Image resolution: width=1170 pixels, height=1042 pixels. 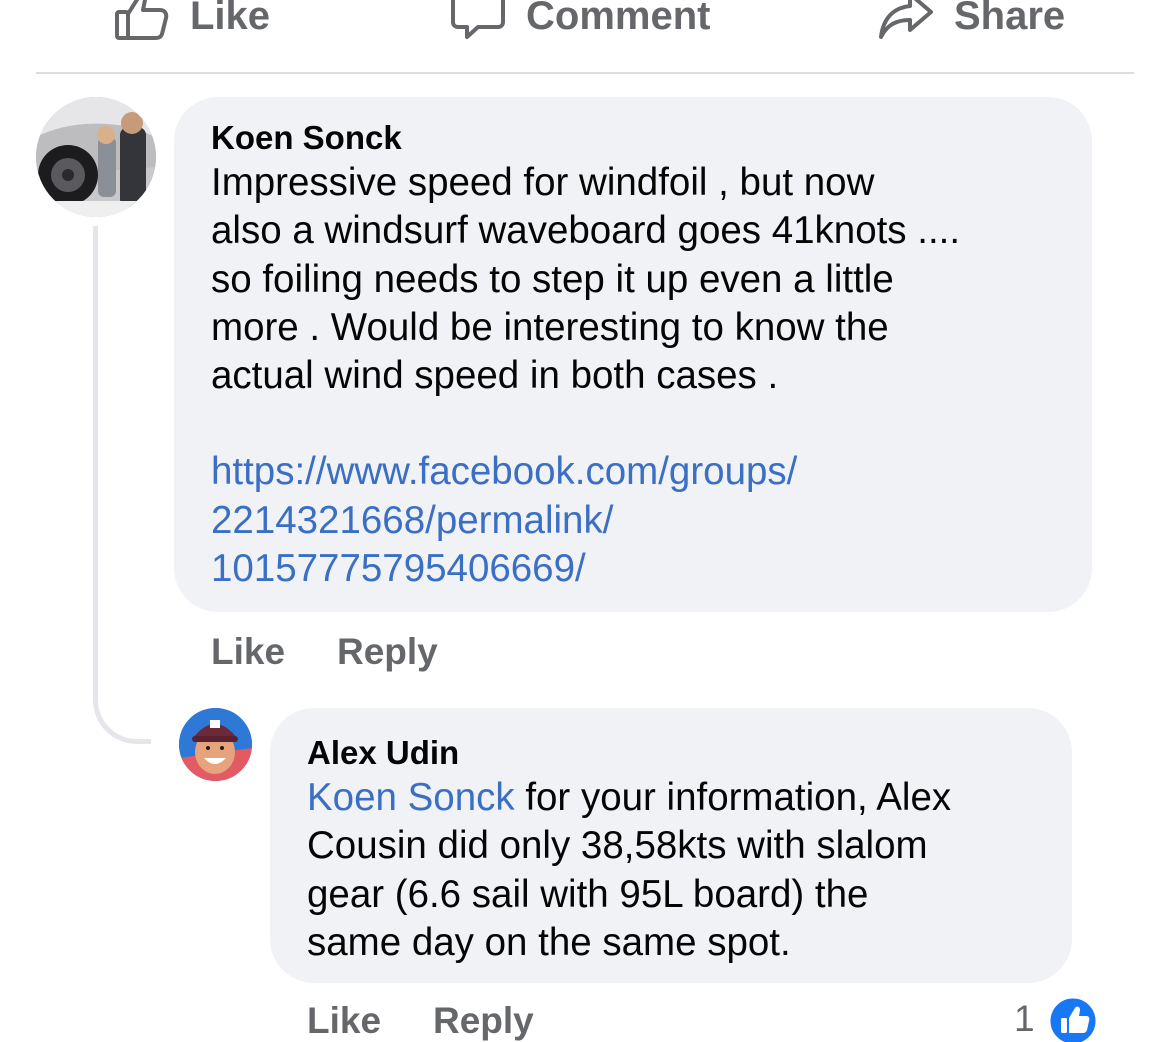 What do you see at coordinates (478, 21) in the screenshot?
I see `speech-bubble-icon` at bounding box center [478, 21].